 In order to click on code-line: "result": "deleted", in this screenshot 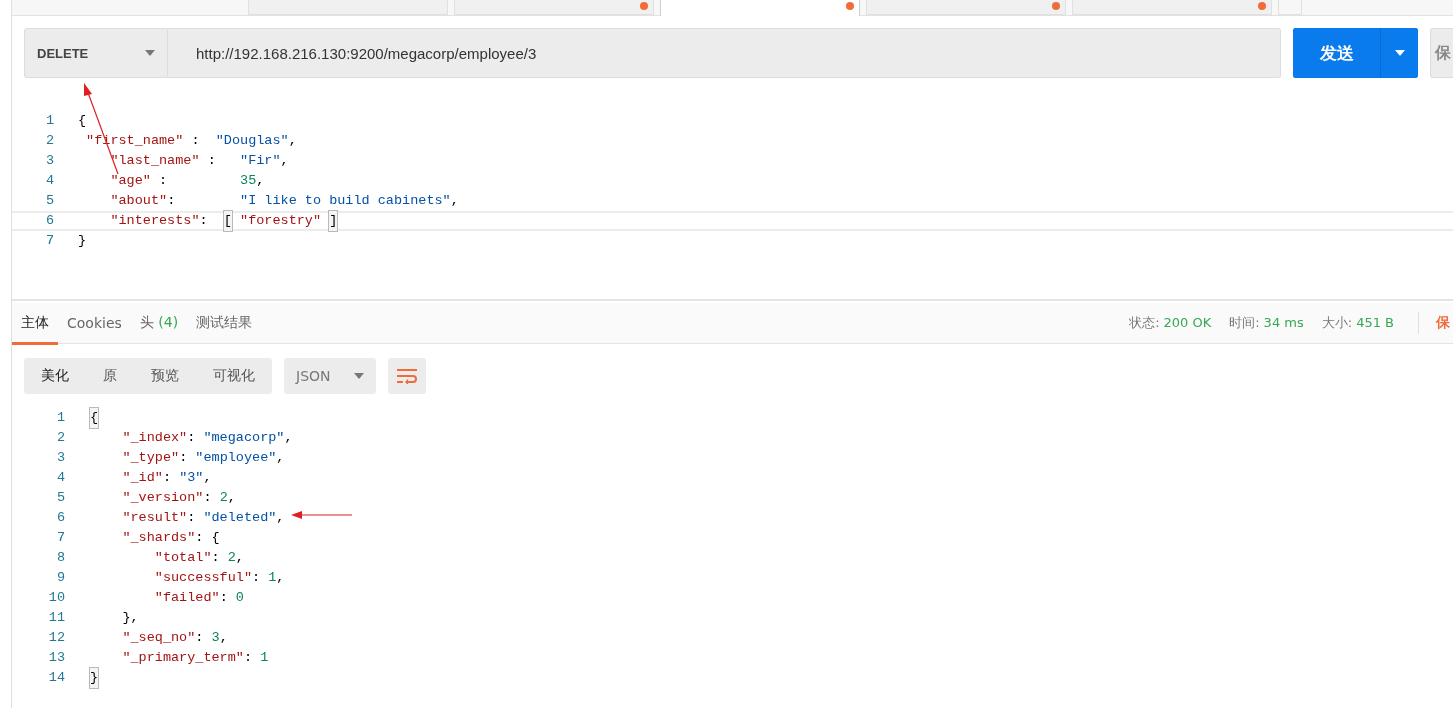, I will do `click(203, 518)`.